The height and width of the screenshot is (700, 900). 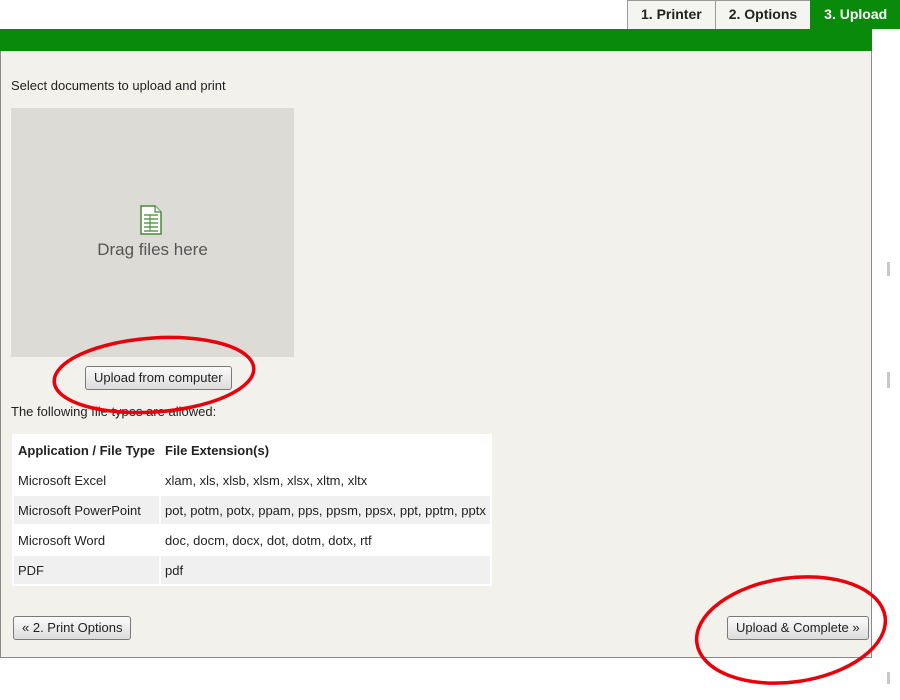 What do you see at coordinates (118, 85) in the screenshot?
I see `upload-instruction: Select documents to upload and print` at bounding box center [118, 85].